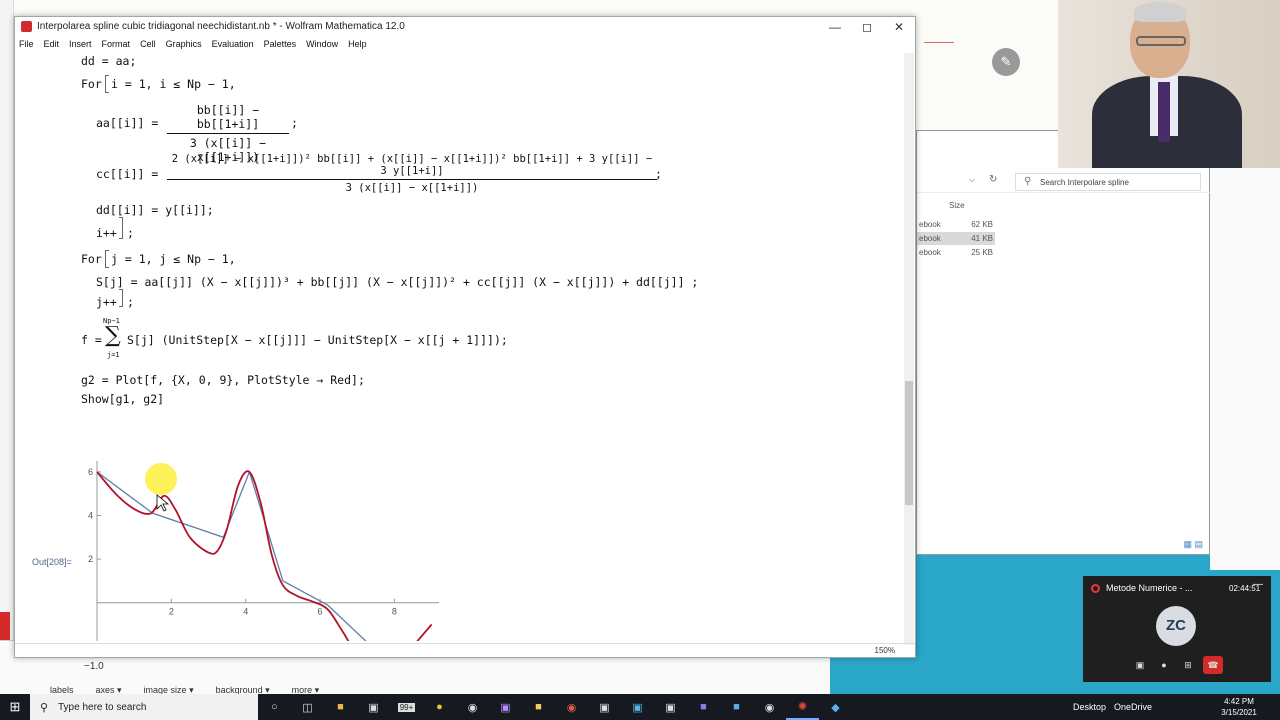 The width and height of the screenshot is (1280, 720). I want to click on code-line: j = 1, j ≤ Np − 1,, so click(173, 259).